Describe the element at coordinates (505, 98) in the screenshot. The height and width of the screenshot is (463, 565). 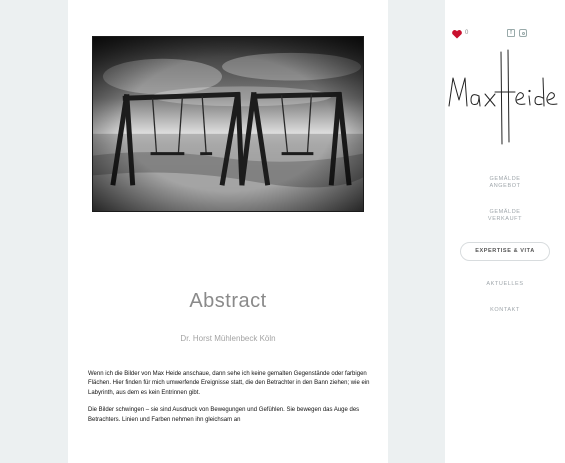
I see `max-heide-signature-logo` at that location.